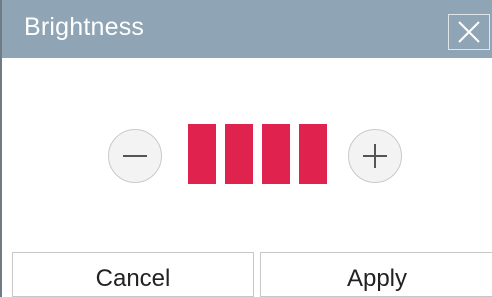 This screenshot has height=297, width=492. I want to click on brightness-level-indicator, so click(258, 154).